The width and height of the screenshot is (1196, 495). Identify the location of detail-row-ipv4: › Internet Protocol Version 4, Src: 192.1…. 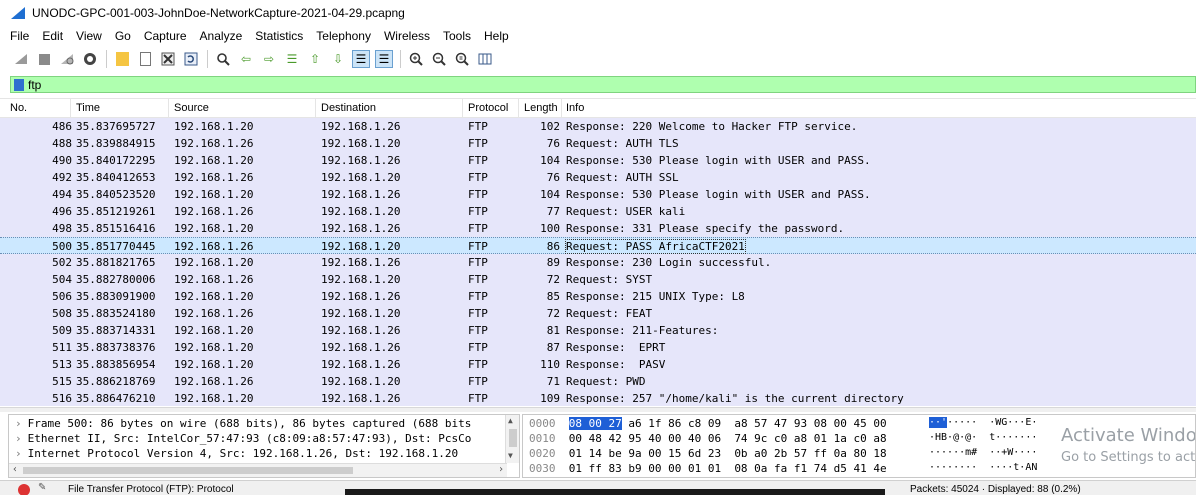
(236, 453).